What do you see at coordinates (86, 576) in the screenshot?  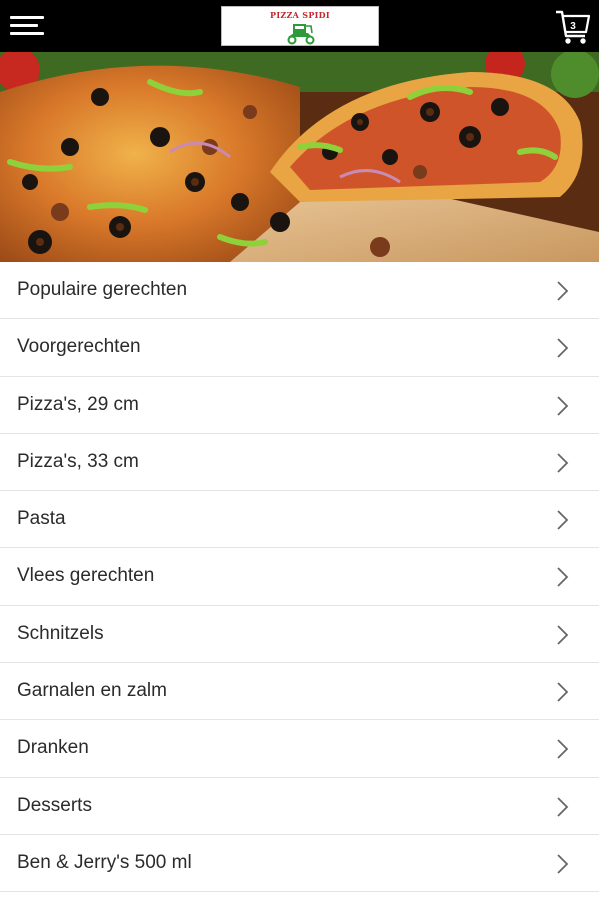 I see `category-label: Vlees gerechten` at bounding box center [86, 576].